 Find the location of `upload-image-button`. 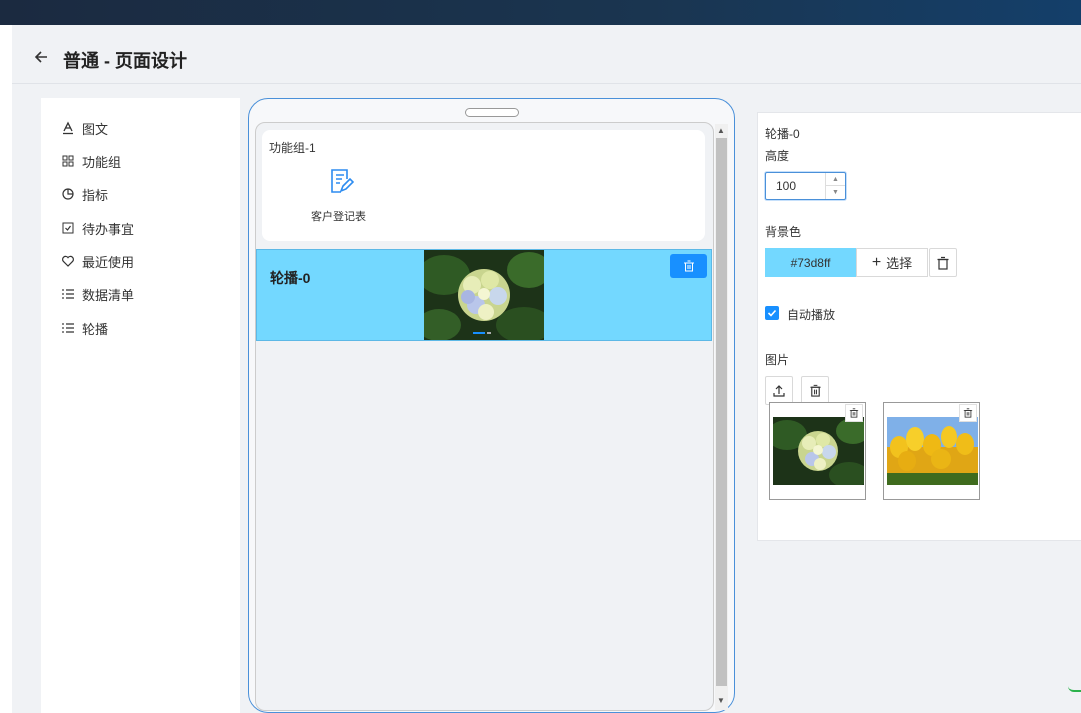

upload-image-button is located at coordinates (779, 390).